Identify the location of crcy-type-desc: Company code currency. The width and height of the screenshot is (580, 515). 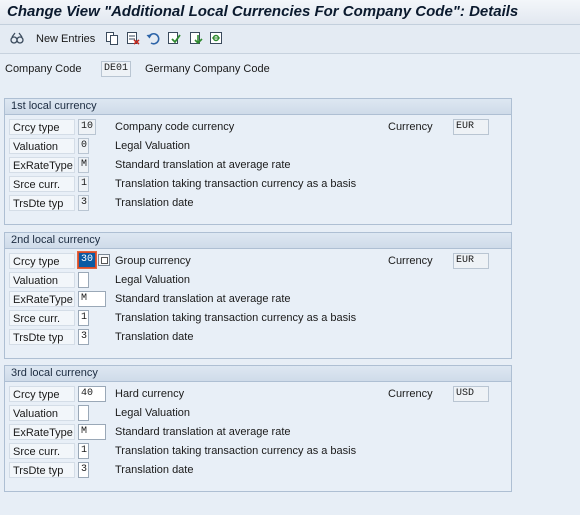
(175, 127).